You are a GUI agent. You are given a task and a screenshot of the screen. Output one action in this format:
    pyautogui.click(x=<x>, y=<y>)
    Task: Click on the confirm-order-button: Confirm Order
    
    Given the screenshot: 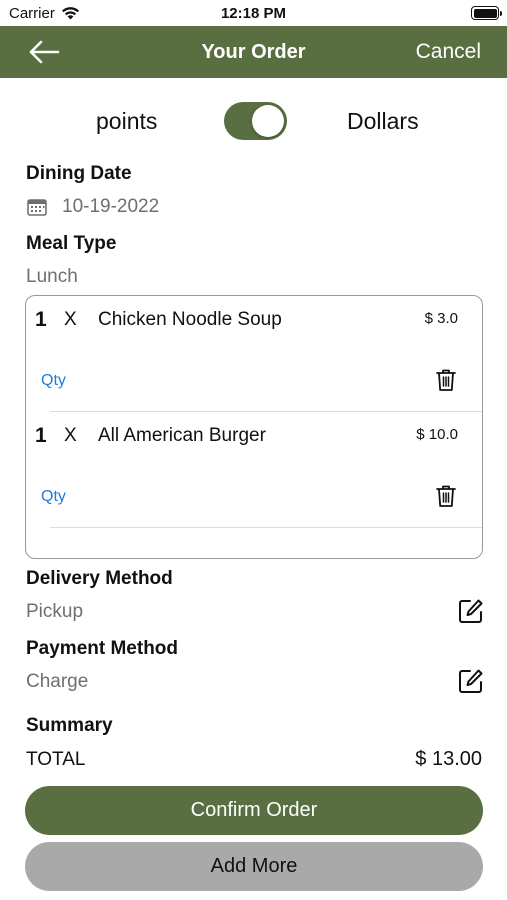 What is the action you would take?
    pyautogui.click(x=254, y=810)
    